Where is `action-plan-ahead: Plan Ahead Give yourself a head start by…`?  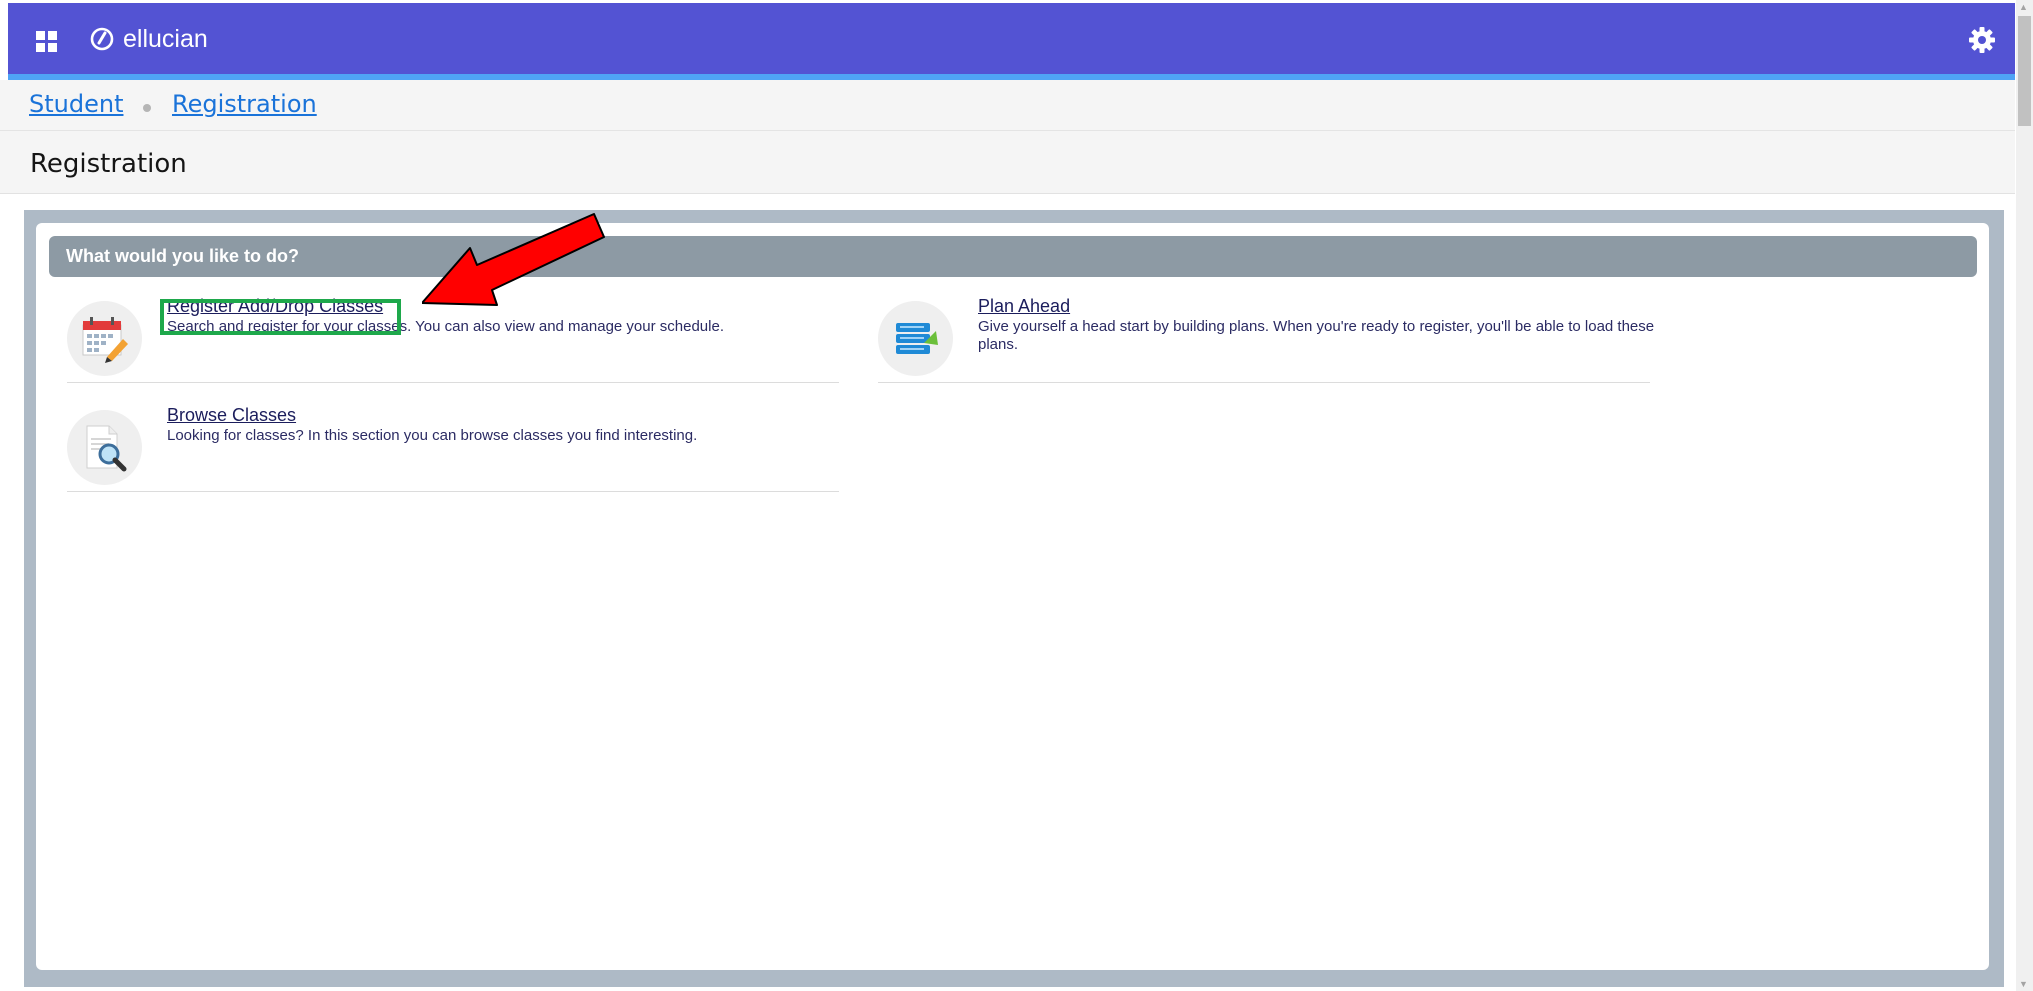 action-plan-ahead: Plan Ahead Give yourself a head start by… is located at coordinates (1266, 339).